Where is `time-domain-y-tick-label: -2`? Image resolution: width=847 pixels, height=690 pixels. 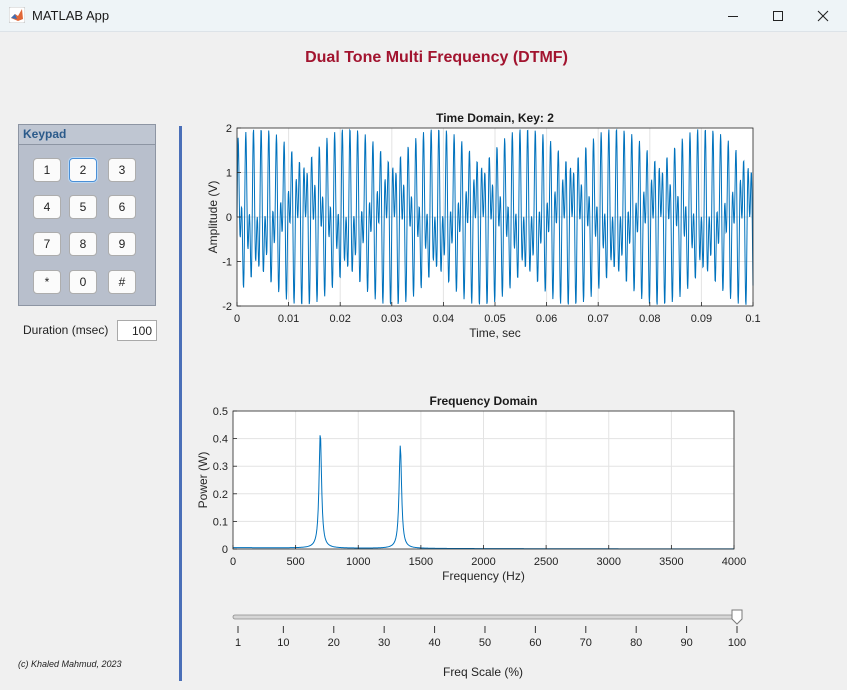
time-domain-y-tick-label: -2 is located at coordinates (227, 307).